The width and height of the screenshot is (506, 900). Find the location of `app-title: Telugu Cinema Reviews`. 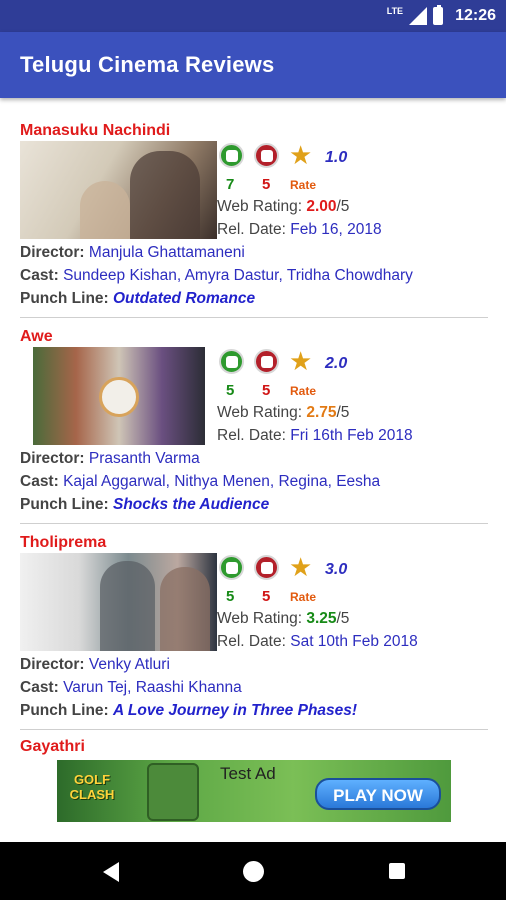

app-title: Telugu Cinema Reviews is located at coordinates (147, 64).